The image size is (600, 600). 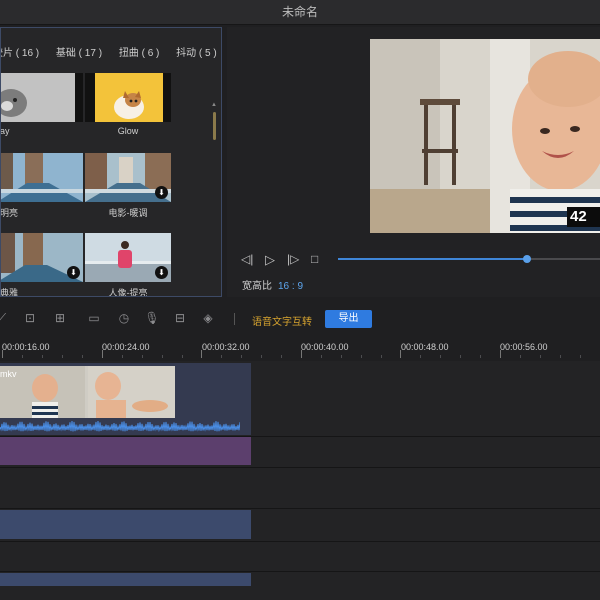 I want to click on filter-scrollbar, so click(x=214, y=126).